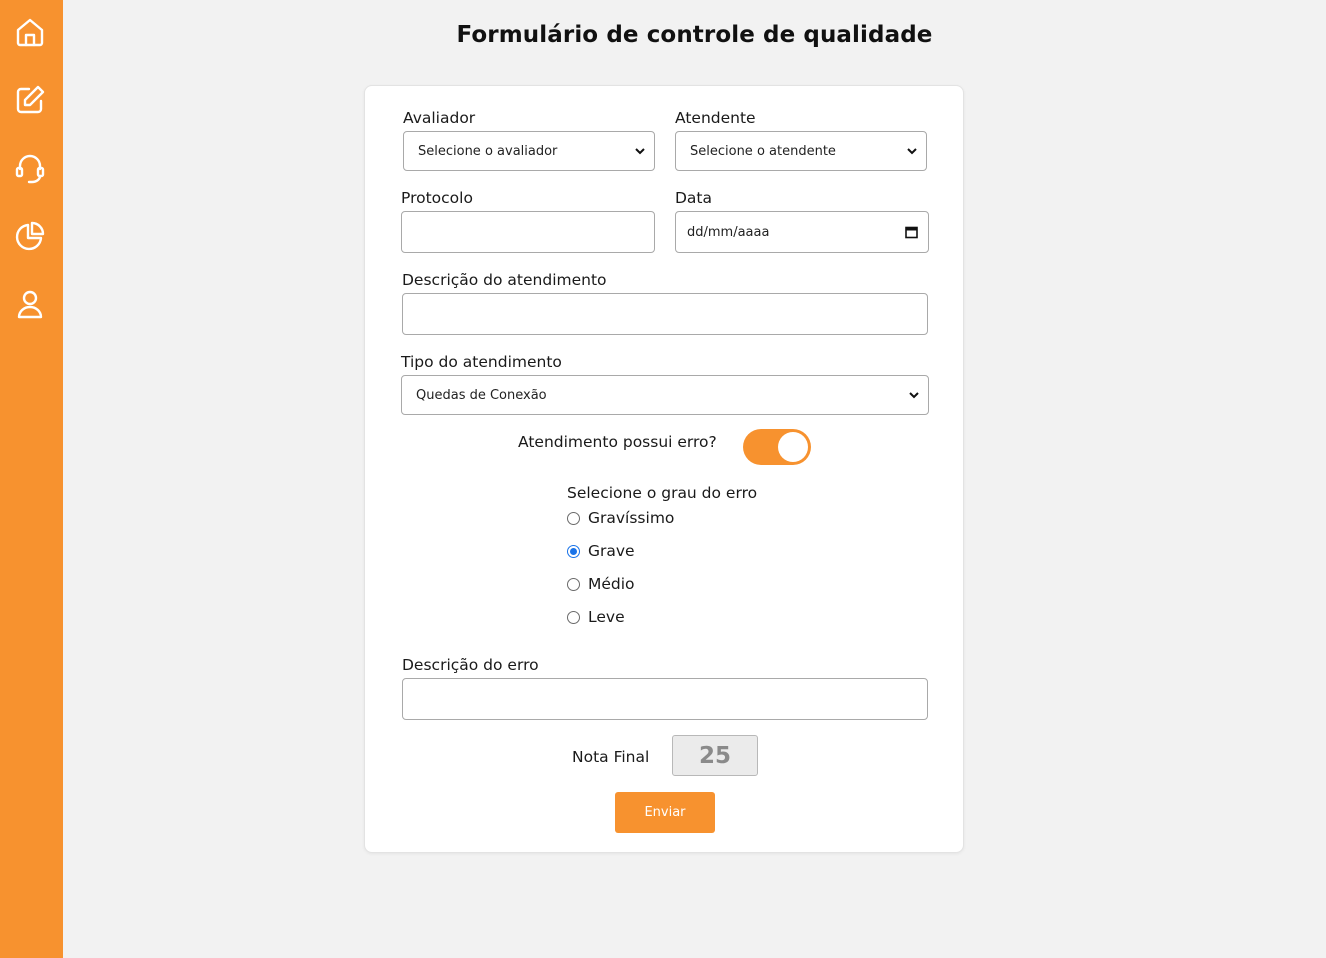 Image resolution: width=1326 pixels, height=958 pixels. I want to click on nota-final-label: Nota Final, so click(611, 757).